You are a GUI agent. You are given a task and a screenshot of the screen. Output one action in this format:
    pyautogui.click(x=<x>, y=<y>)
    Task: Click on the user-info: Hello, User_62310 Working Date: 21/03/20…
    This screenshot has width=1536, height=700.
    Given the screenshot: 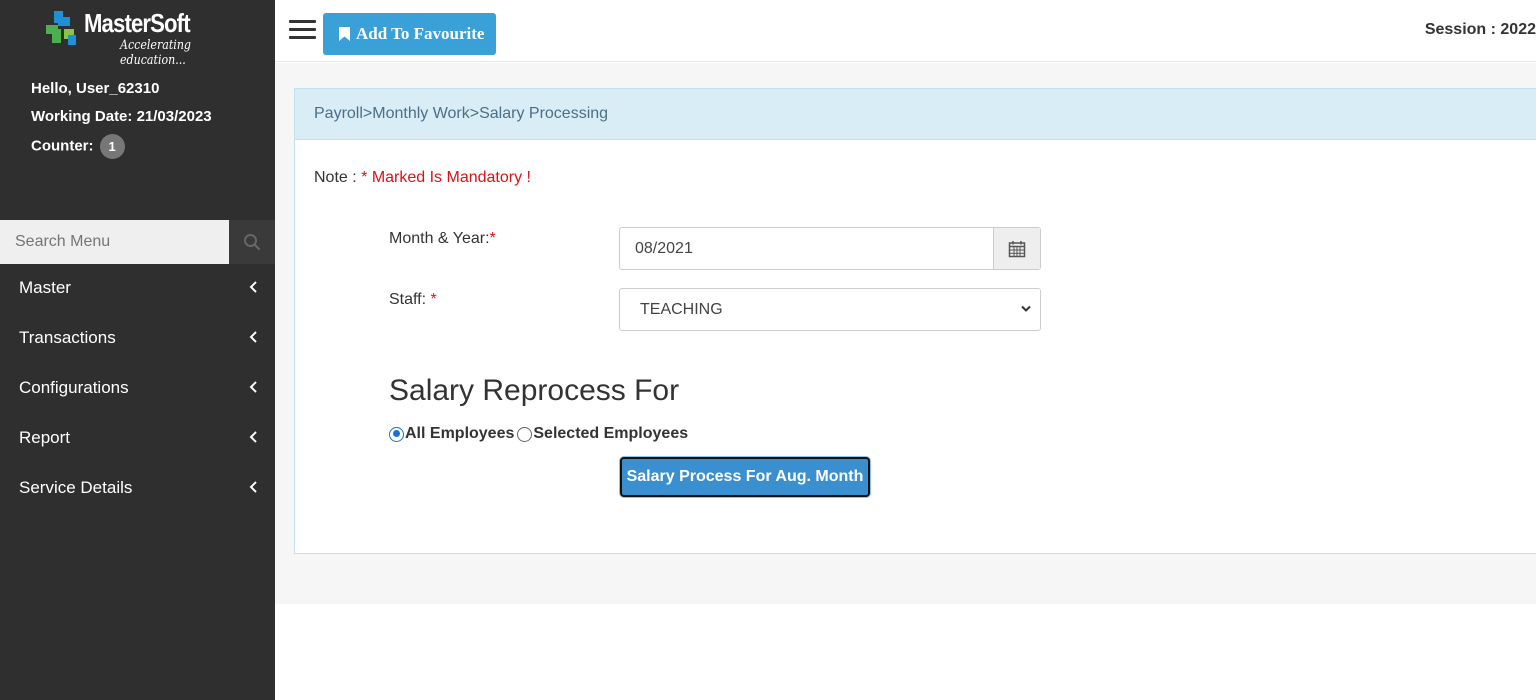 What is the action you would take?
    pyautogui.click(x=121, y=120)
    